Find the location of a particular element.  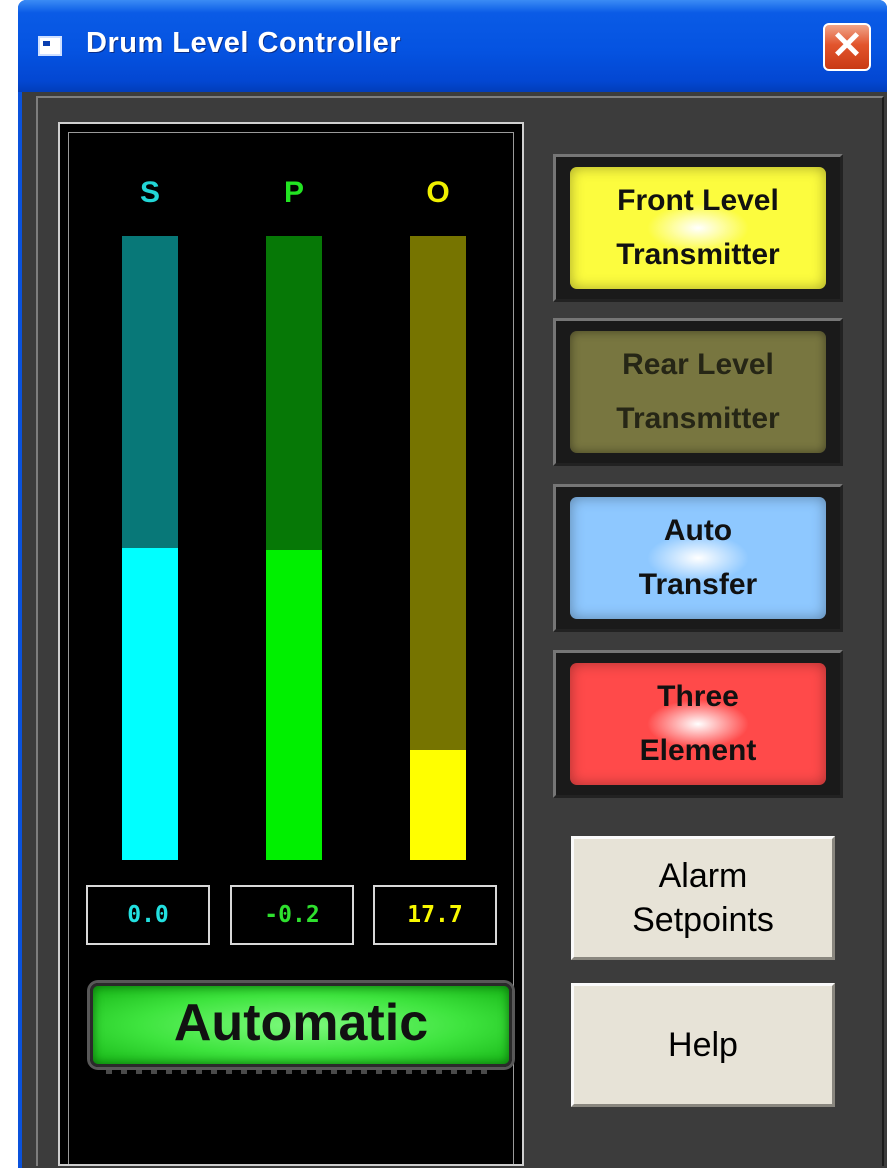

front-level-line2: Transmitter is located at coordinates (698, 254).